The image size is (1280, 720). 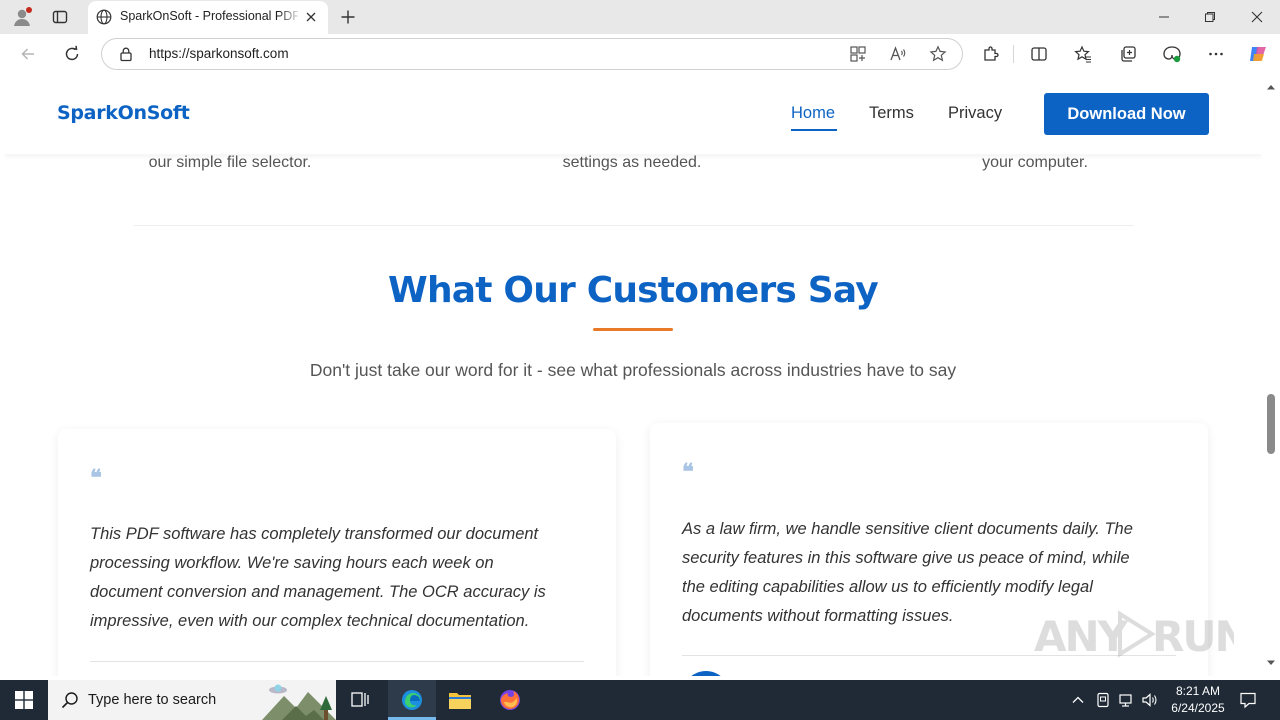 I want to click on toolbar-separator, so click(x=1013, y=54).